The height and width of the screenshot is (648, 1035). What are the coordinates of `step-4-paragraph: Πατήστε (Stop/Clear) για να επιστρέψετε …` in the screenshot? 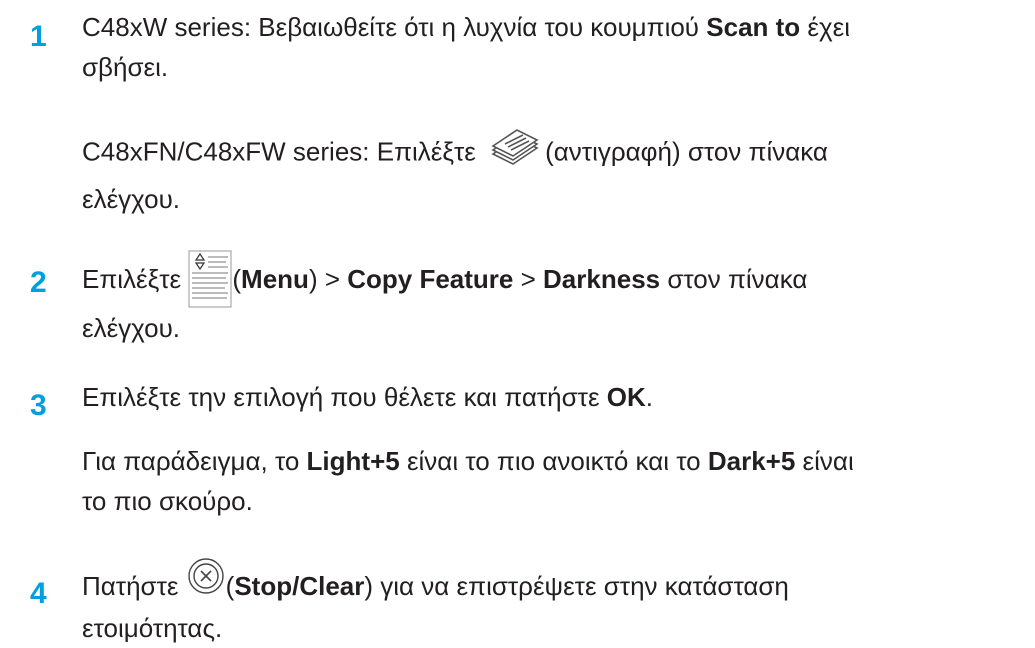 It's located at (557, 603).